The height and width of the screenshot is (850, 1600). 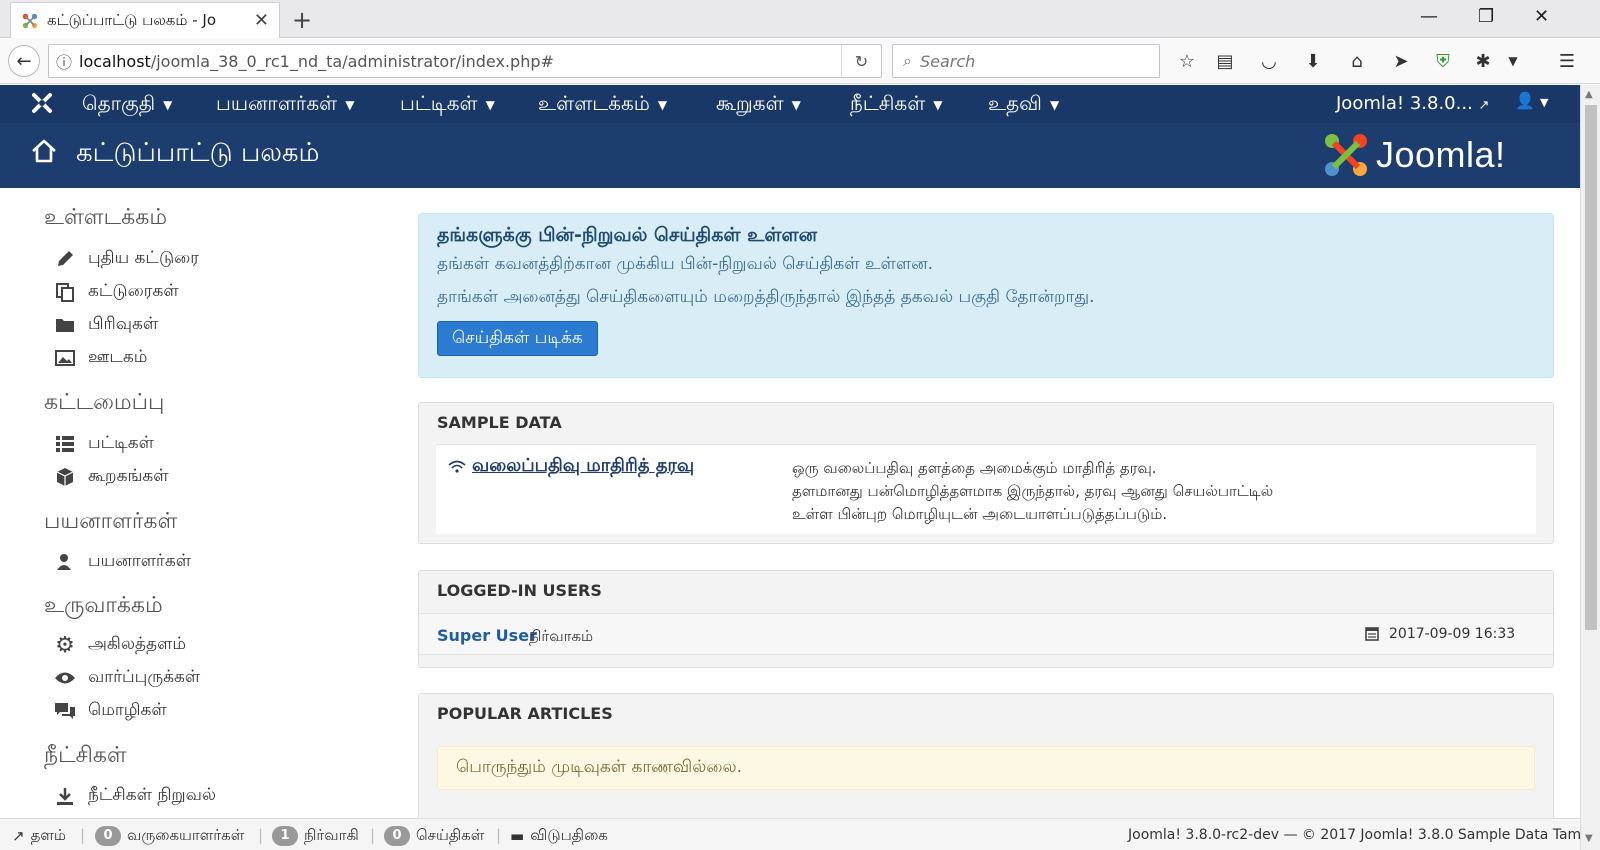 What do you see at coordinates (85, 755) in the screenshot?
I see `sidebar-heading-extensions: நீட்சிகள்` at bounding box center [85, 755].